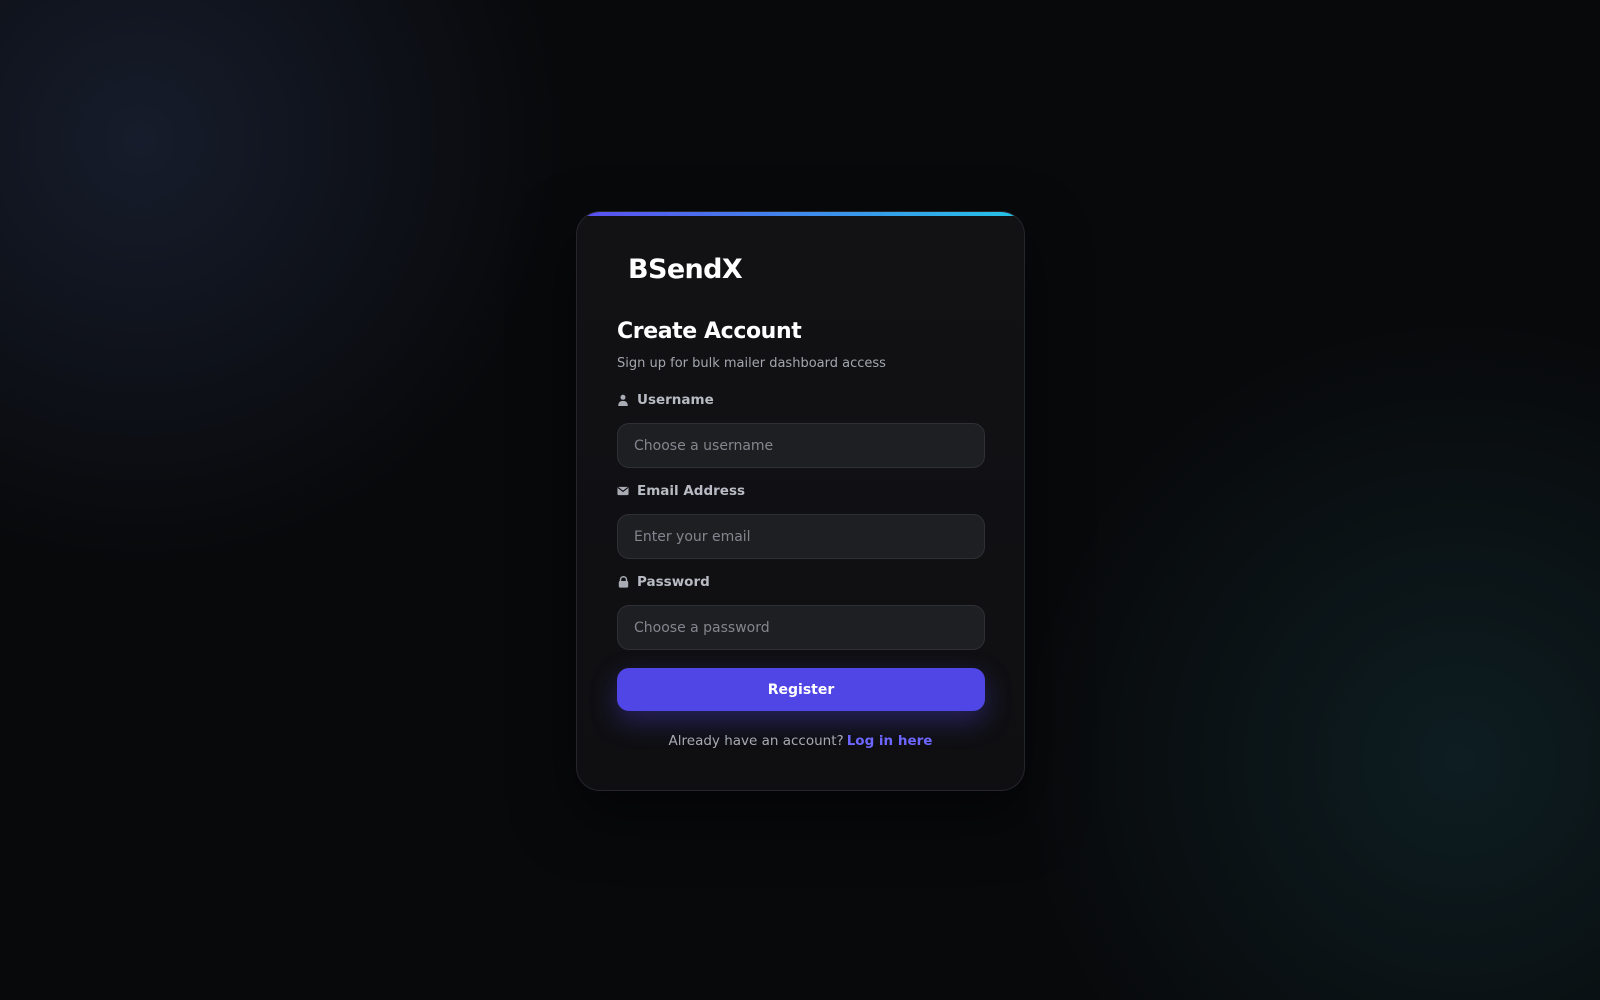  Describe the element at coordinates (801, 627) in the screenshot. I see `password-input` at that location.